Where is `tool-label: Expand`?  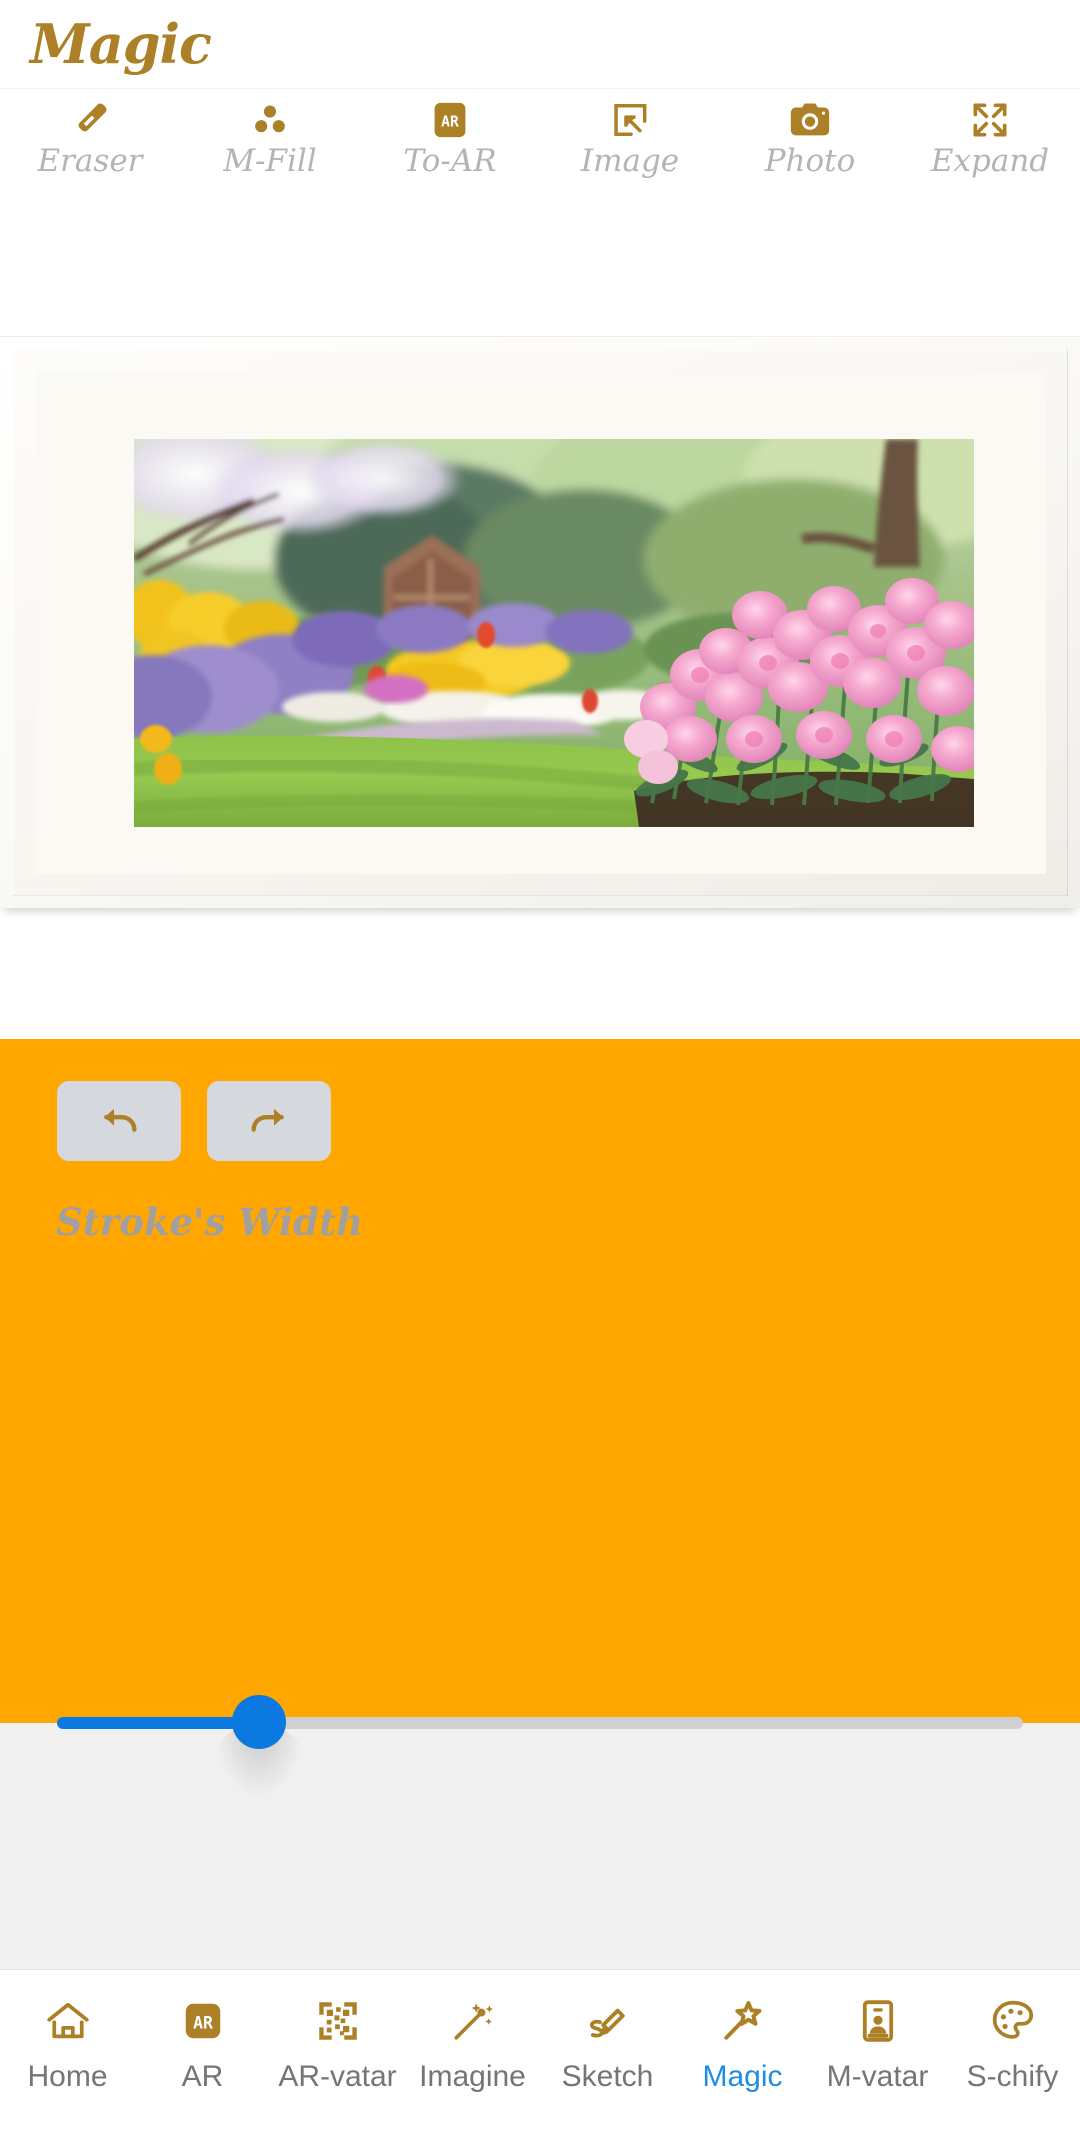 tool-label: Expand is located at coordinates (990, 161).